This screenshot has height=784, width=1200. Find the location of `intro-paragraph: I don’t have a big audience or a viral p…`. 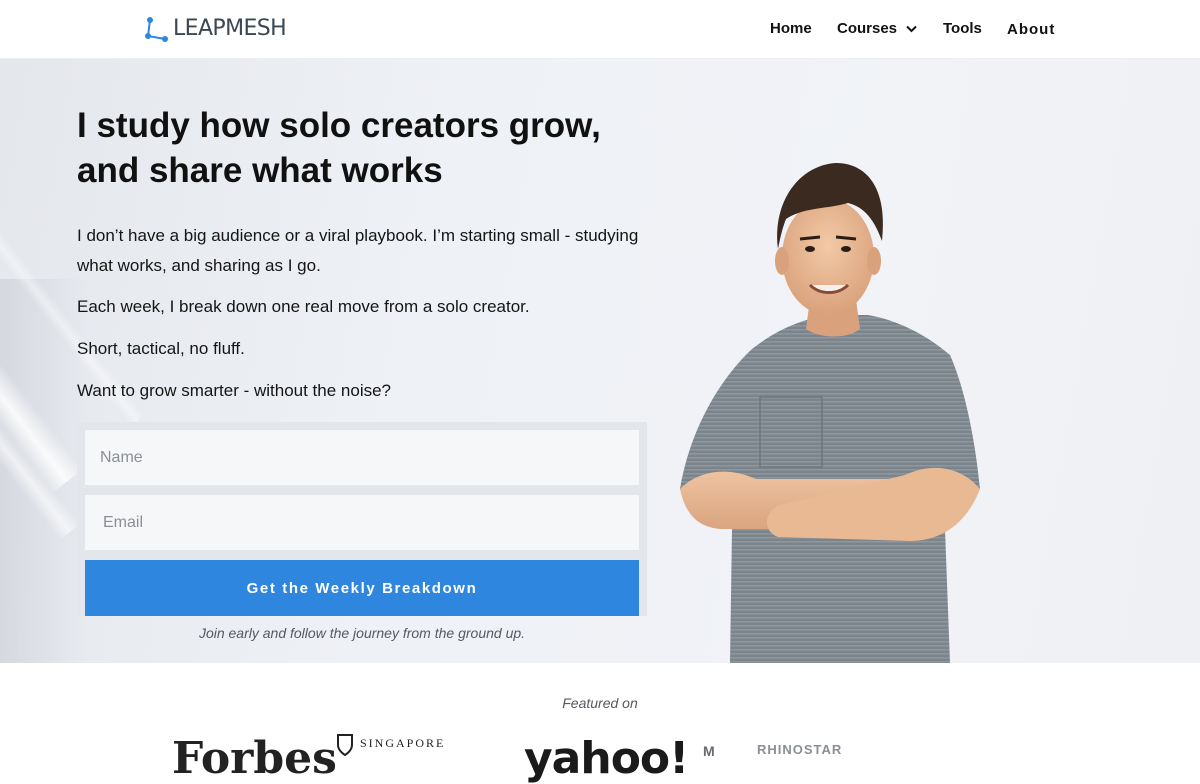

intro-paragraph: I don’t have a big audience or a viral p… is located at coordinates (358, 250).